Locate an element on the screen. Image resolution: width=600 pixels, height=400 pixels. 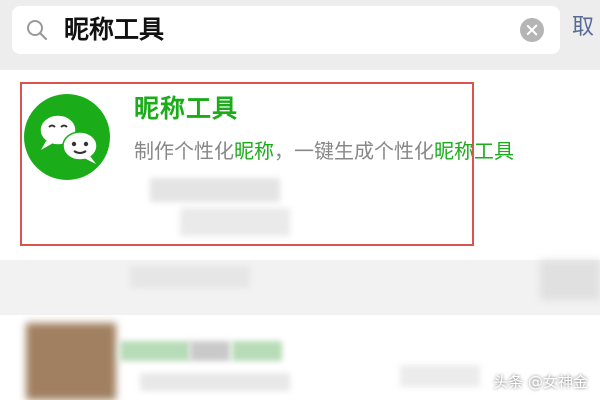
search-box: 昵称工具 is located at coordinates (286, 30).